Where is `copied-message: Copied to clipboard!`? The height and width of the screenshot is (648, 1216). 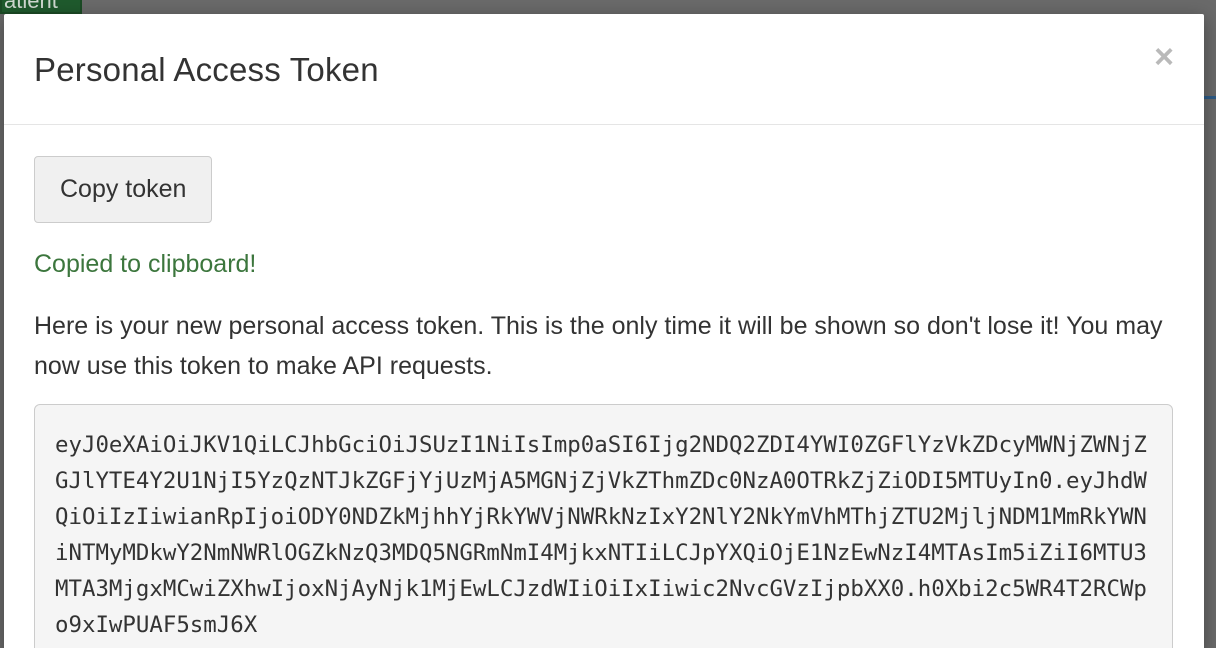
copied-message: Copied to clipboard! is located at coordinates (145, 264).